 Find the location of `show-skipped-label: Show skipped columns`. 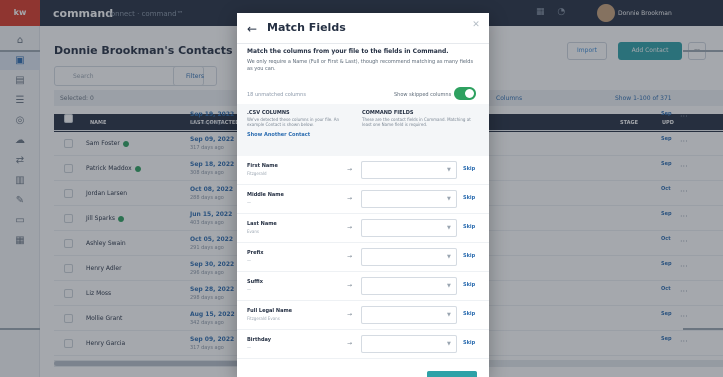

show-skipped-label: Show skipped columns is located at coordinates (423, 95).